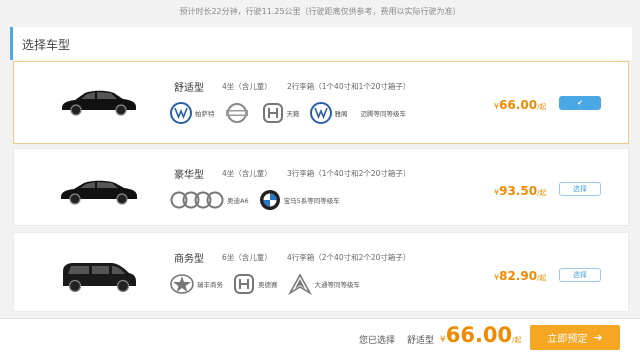 The image size is (640, 355). I want to click on trip-estimate-note: 预计时长22分钟，行驶11.25公里（行驶距离仅供参考，费用以实际行驶为准）, so click(320, 11).